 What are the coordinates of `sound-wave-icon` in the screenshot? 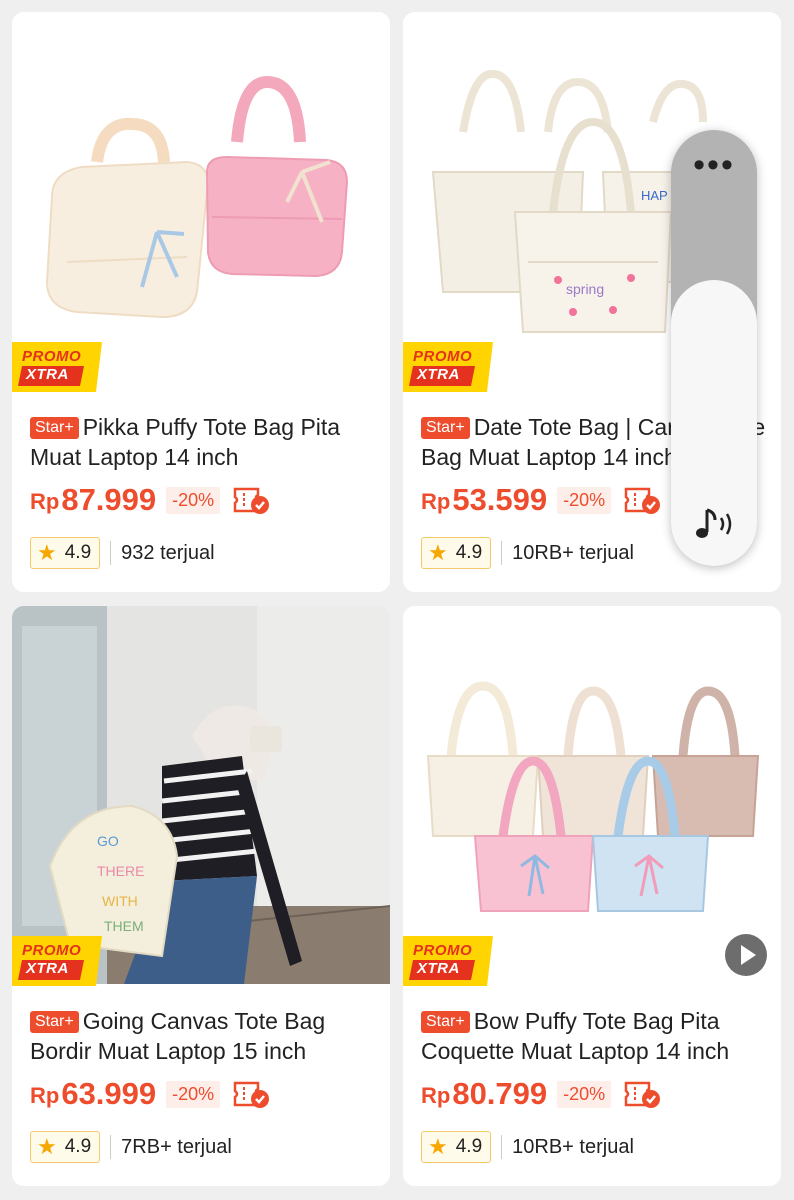 It's located at (714, 525).